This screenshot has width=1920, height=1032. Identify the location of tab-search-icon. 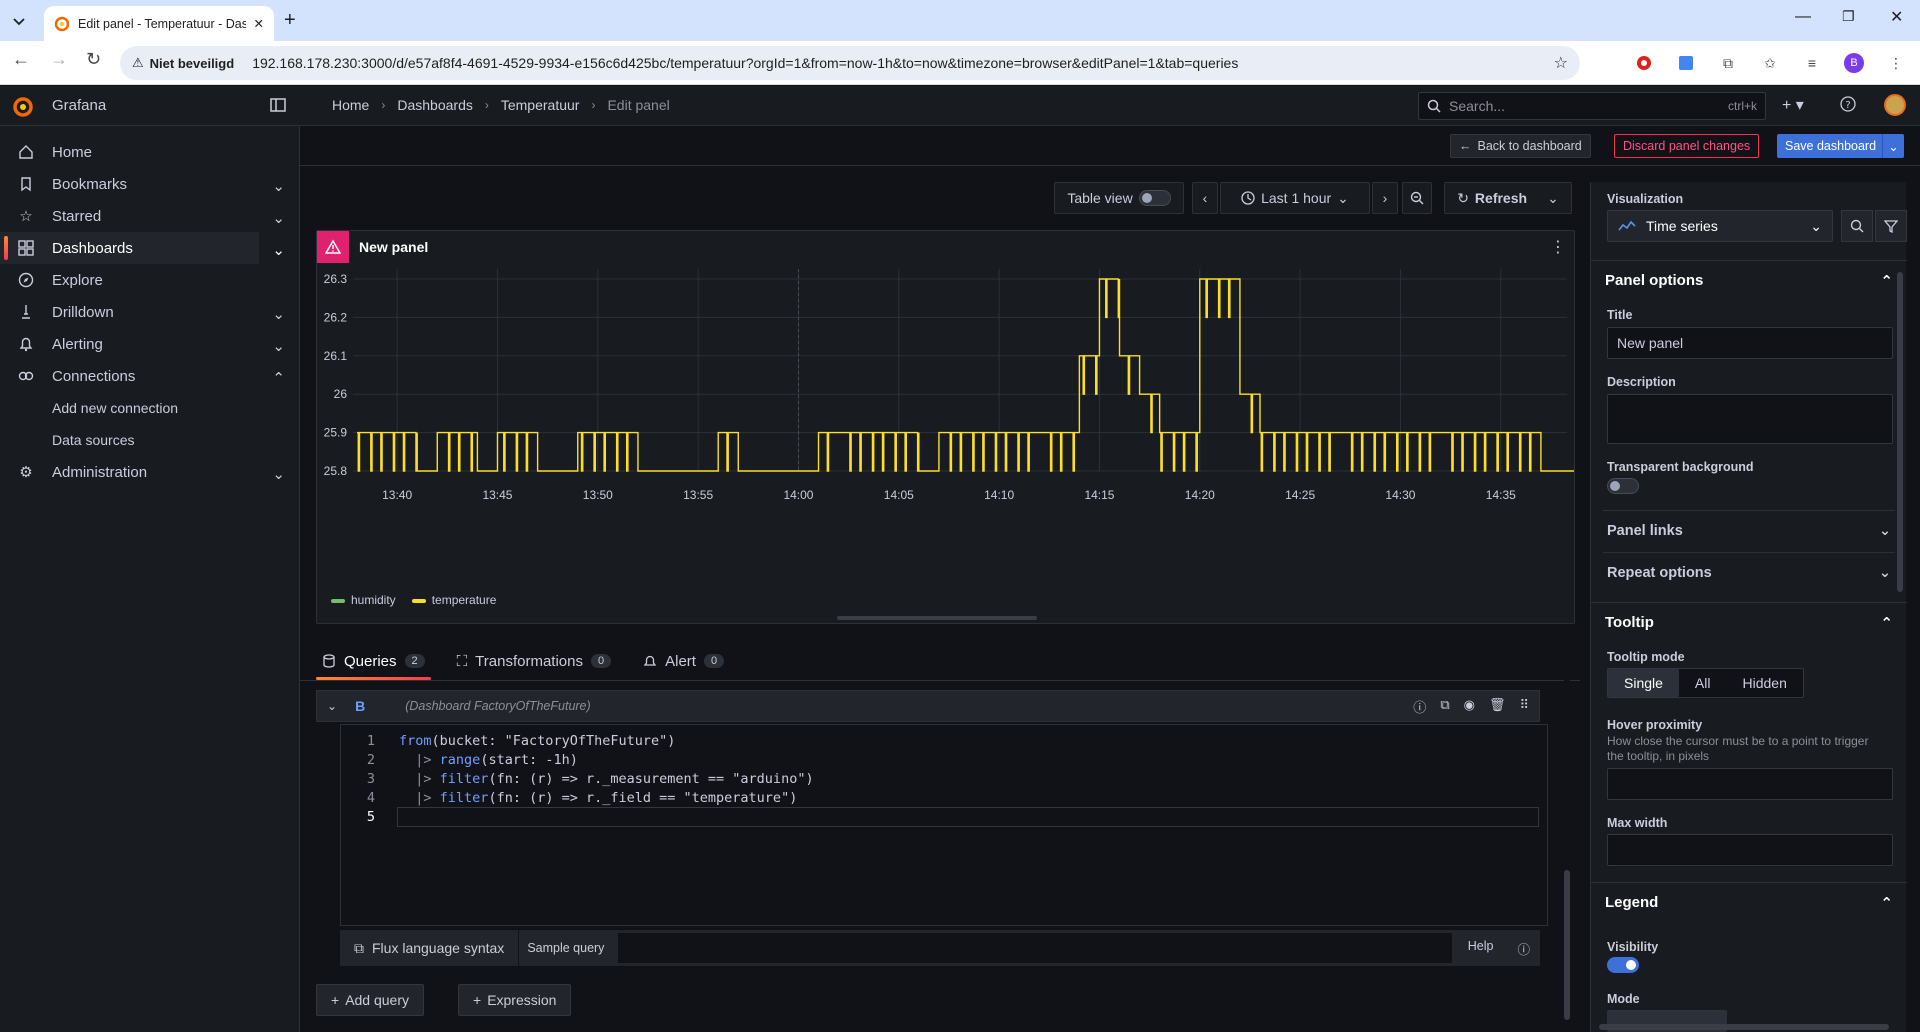
(19, 21).